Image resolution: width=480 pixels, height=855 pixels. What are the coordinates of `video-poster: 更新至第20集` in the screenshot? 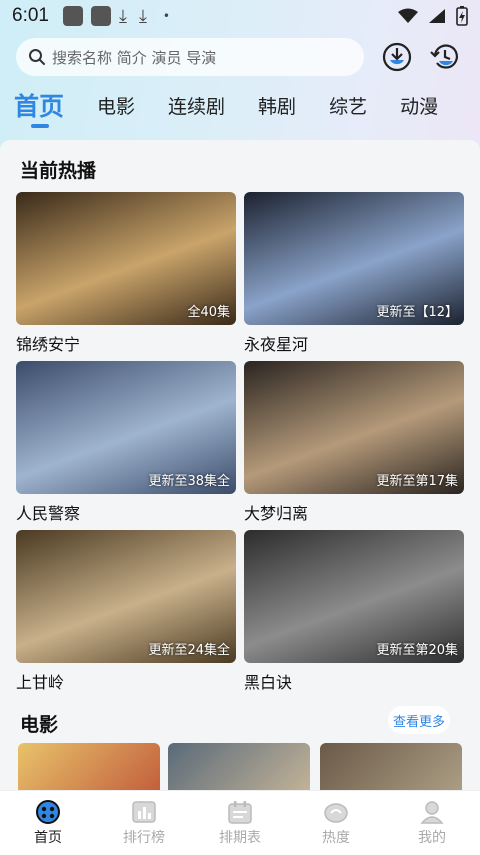 It's located at (354, 596).